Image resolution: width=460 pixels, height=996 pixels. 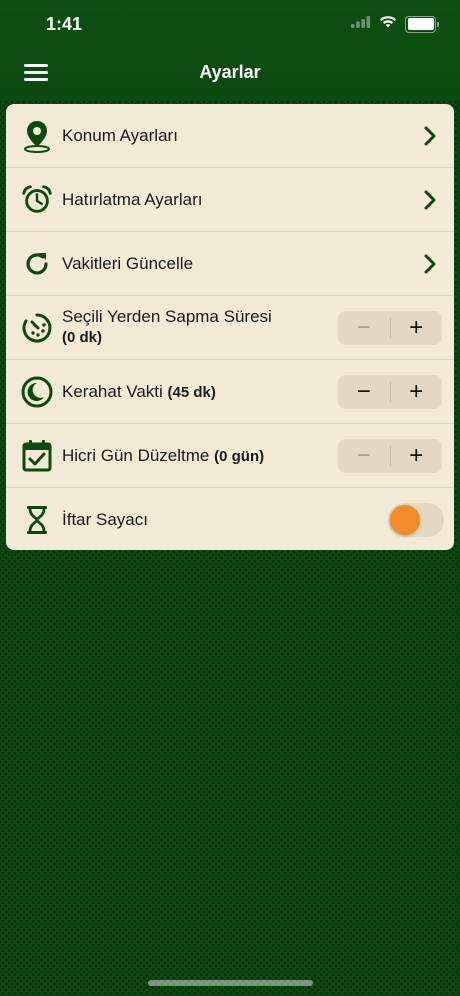 What do you see at coordinates (230, 24) in the screenshot?
I see `status-bar: 1:41` at bounding box center [230, 24].